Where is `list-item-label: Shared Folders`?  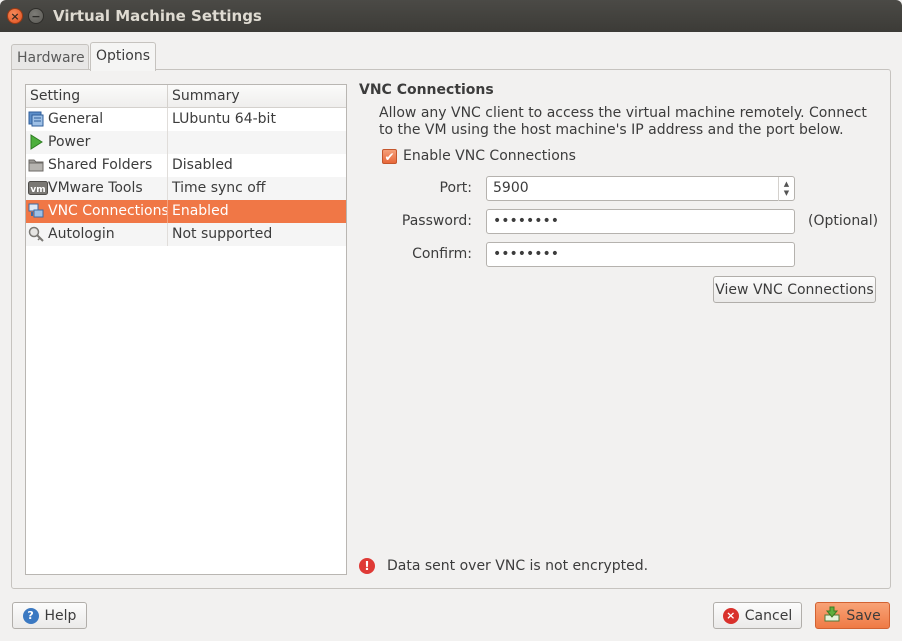
list-item-label: Shared Folders is located at coordinates (100, 165).